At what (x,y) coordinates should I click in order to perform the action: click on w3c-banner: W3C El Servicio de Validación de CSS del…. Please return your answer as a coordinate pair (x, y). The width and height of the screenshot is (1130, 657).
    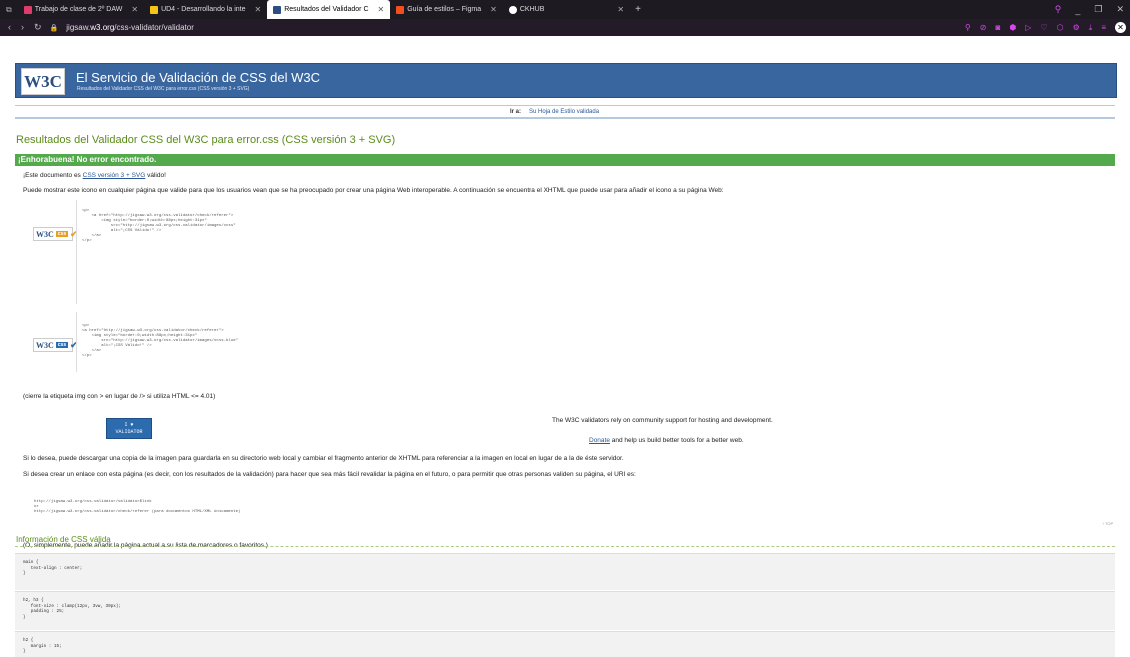
    Looking at the image, I should click on (566, 80).